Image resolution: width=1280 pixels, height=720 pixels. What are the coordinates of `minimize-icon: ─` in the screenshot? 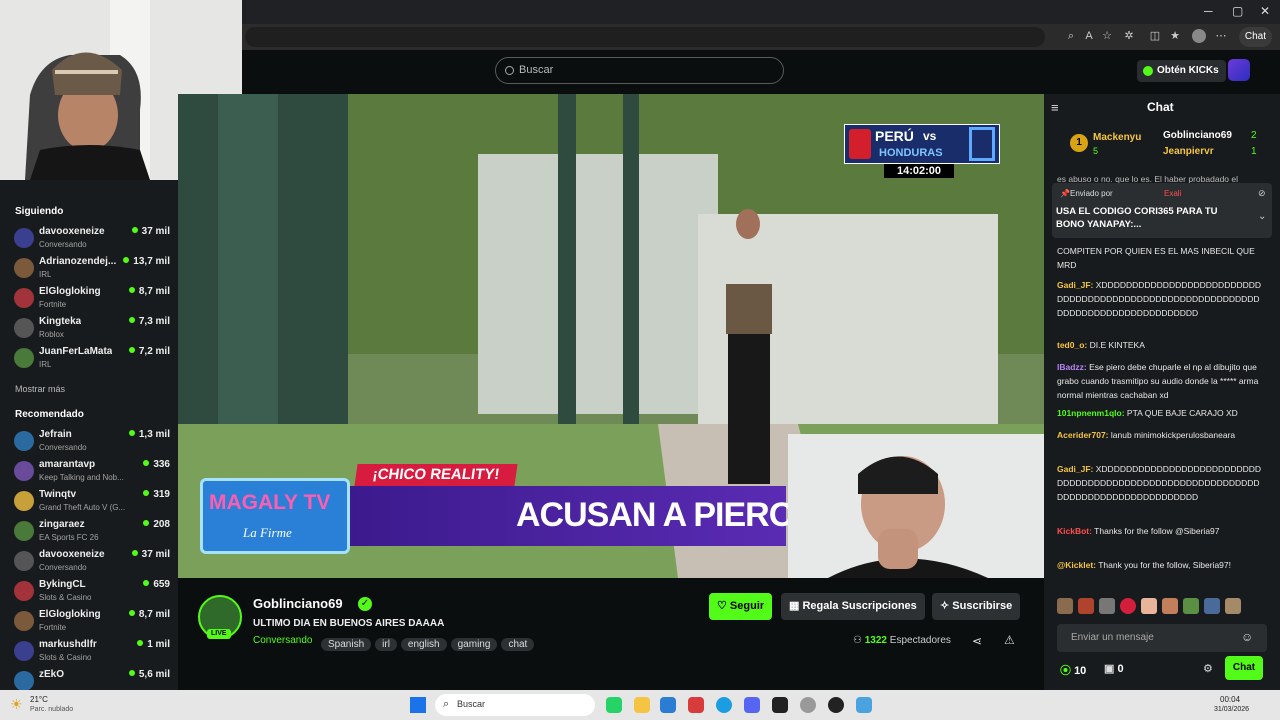 It's located at (1208, 11).